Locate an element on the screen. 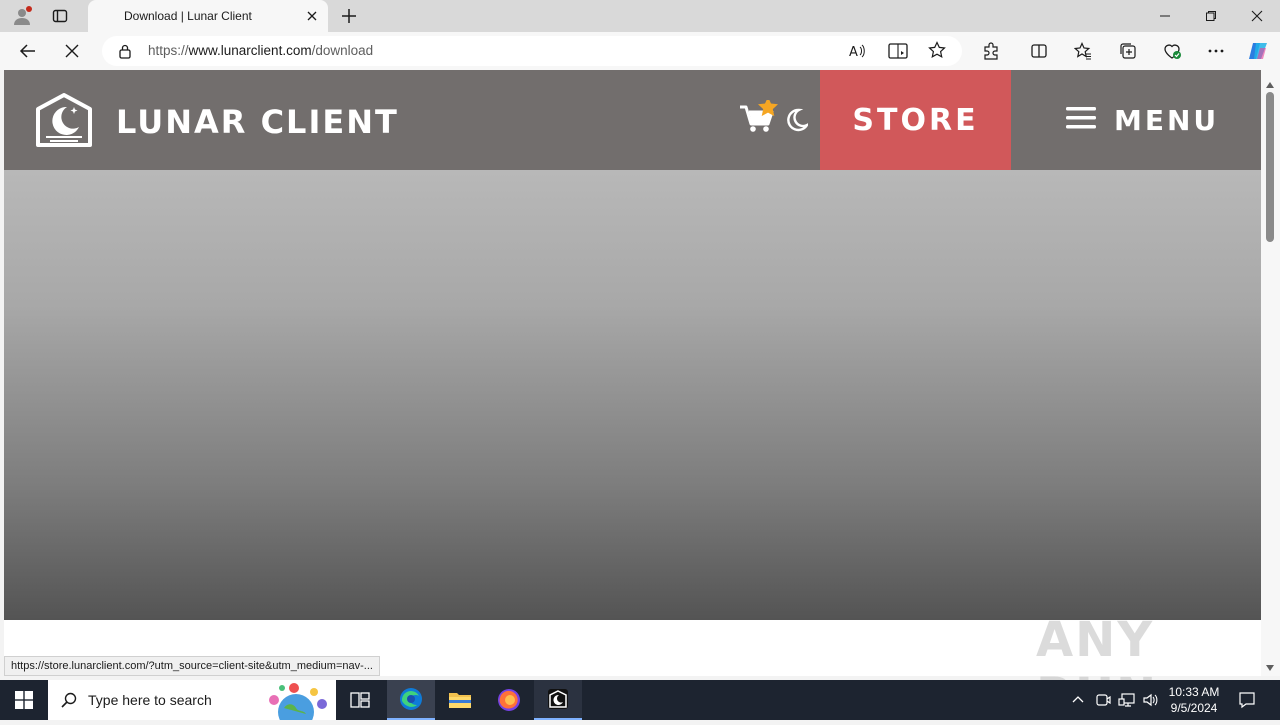 The image size is (1280, 725). url-text: https://www.lunarclient.com/download is located at coordinates (260, 50).